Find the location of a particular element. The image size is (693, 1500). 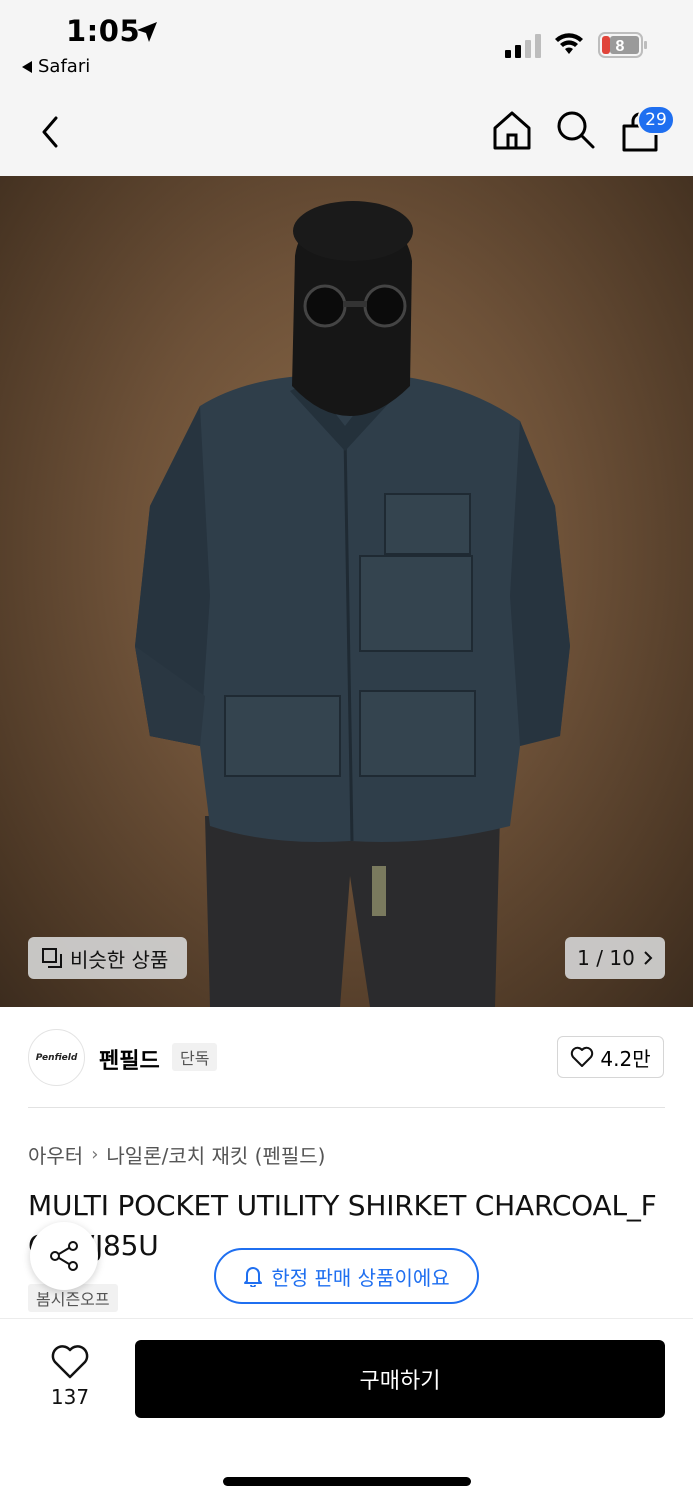

search-icon is located at coordinates (576, 130).